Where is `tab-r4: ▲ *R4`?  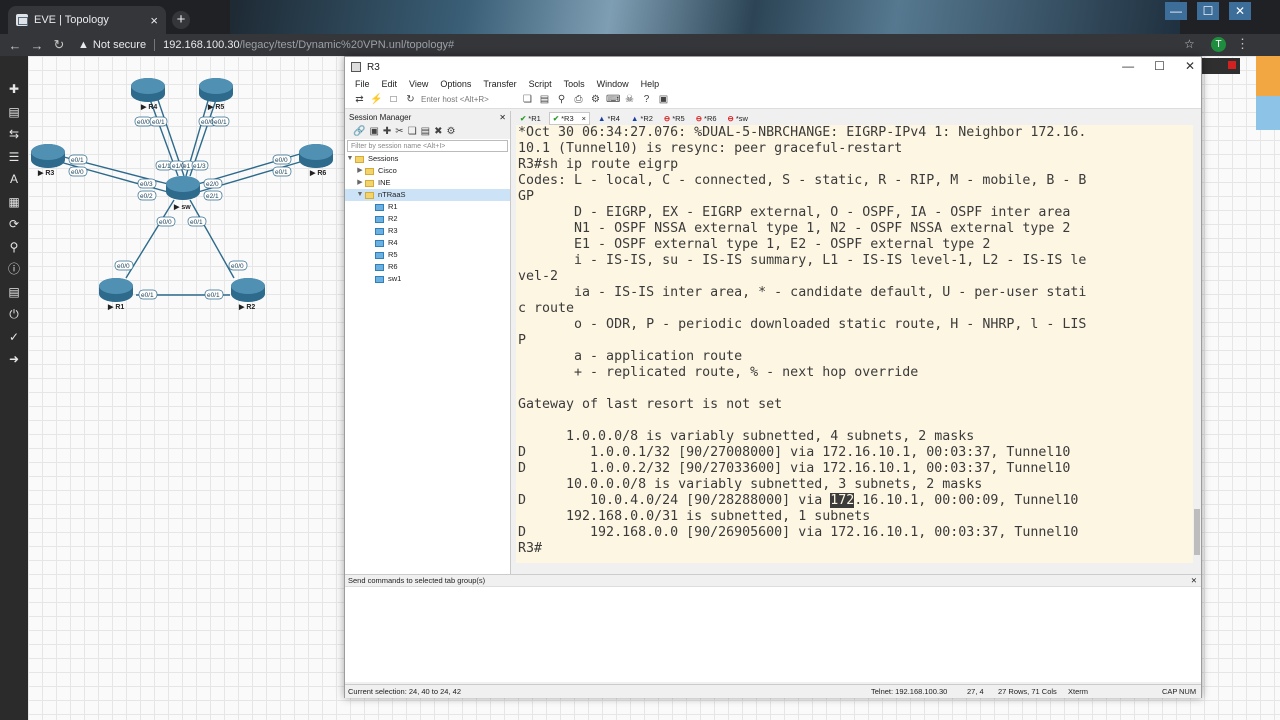
tab-r4: ▲ *R4 is located at coordinates (609, 118).